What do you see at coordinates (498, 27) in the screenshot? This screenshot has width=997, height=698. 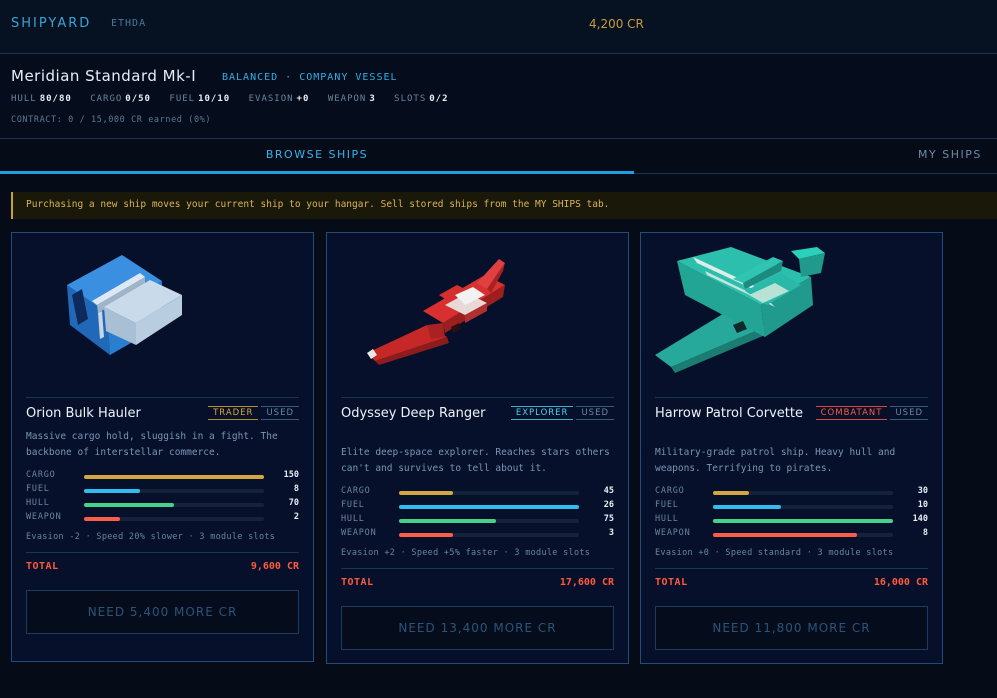 I see `top-bar: SHIPYARD ETHDA 4,200 CR` at bounding box center [498, 27].